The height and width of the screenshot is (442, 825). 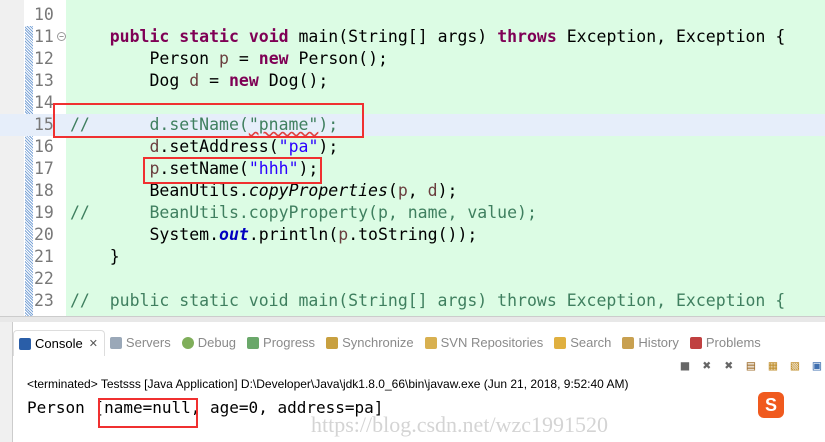 I want to click on code-line: 13 Dog d = new Dog();, so click(x=412, y=81).